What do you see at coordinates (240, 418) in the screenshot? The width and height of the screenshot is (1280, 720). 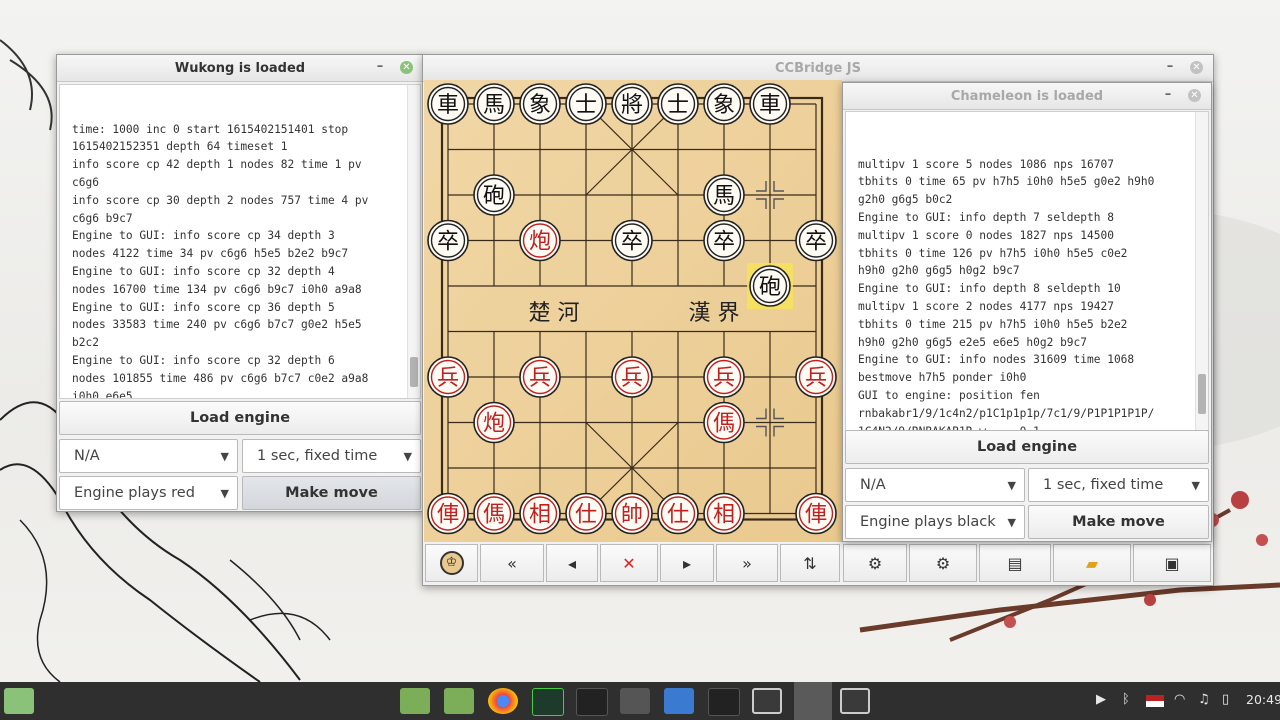 I see `wukong-load-engine-button: Load engine` at bounding box center [240, 418].